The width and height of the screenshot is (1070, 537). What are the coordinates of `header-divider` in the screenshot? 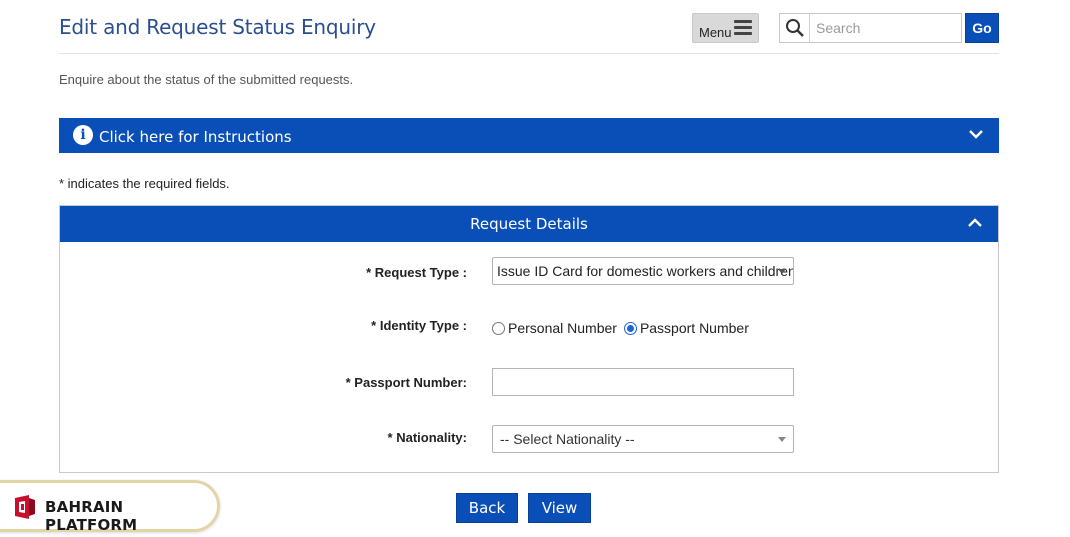 It's located at (529, 53).